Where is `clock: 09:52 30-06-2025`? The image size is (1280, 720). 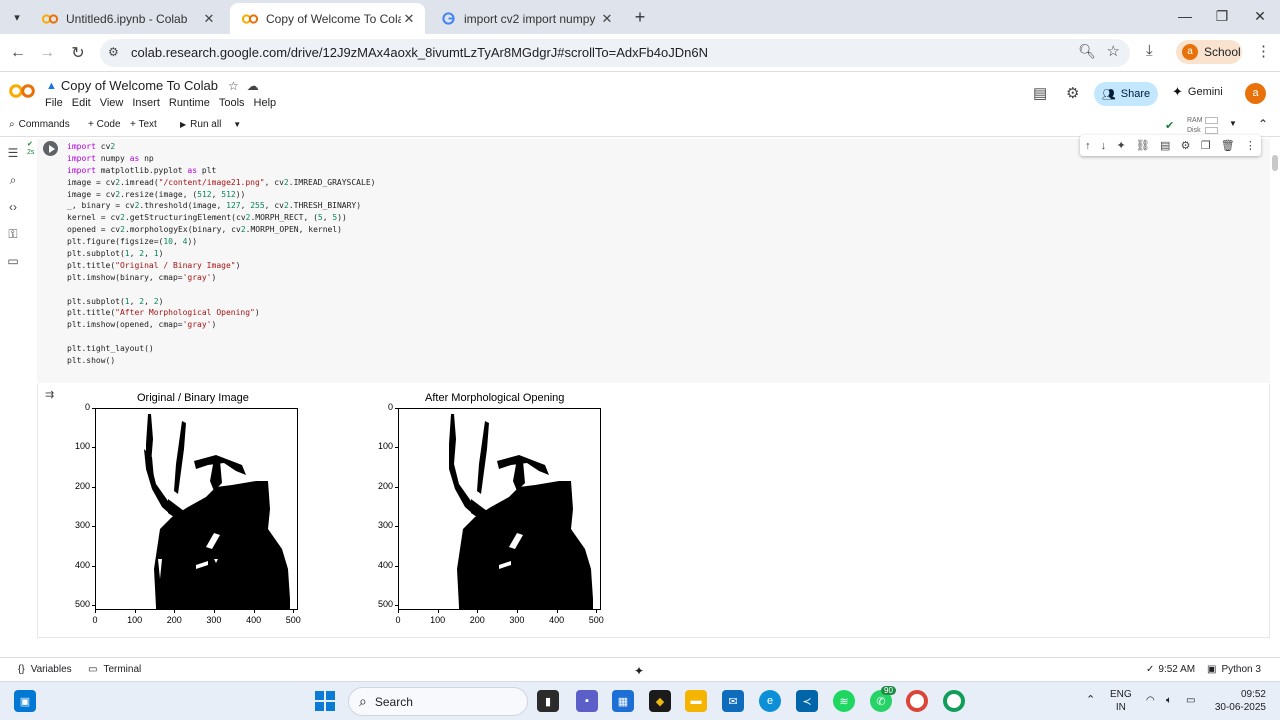 clock: 09:52 30-06-2025 is located at coordinates (1238, 701).